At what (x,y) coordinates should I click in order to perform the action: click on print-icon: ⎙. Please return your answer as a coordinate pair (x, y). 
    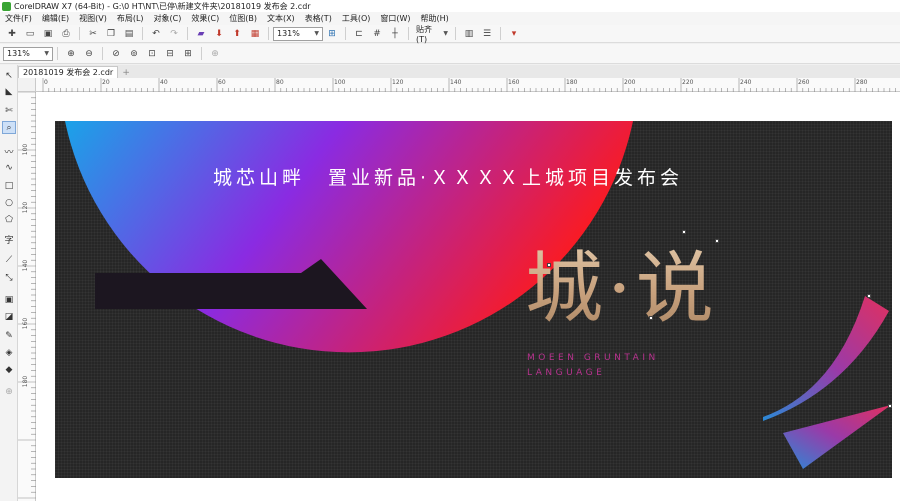
    Looking at the image, I should click on (66, 34).